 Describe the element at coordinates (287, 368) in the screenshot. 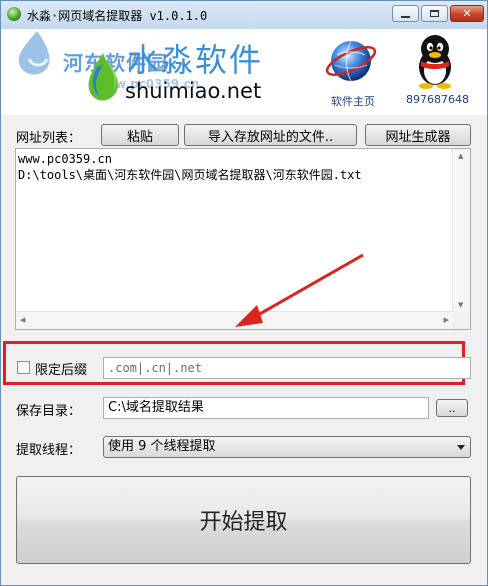

I see `suffix-input: .com|.cn|.net` at that location.